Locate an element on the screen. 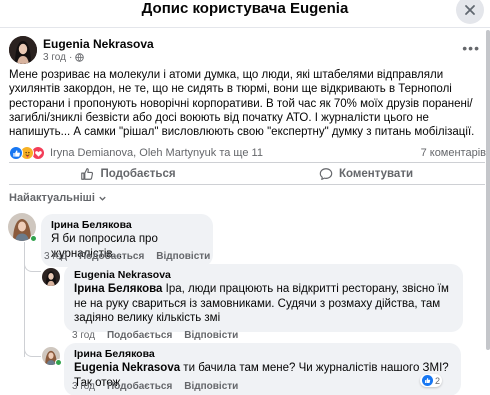 The image size is (490, 395). comment-button: Коментувати is located at coordinates (366, 173).